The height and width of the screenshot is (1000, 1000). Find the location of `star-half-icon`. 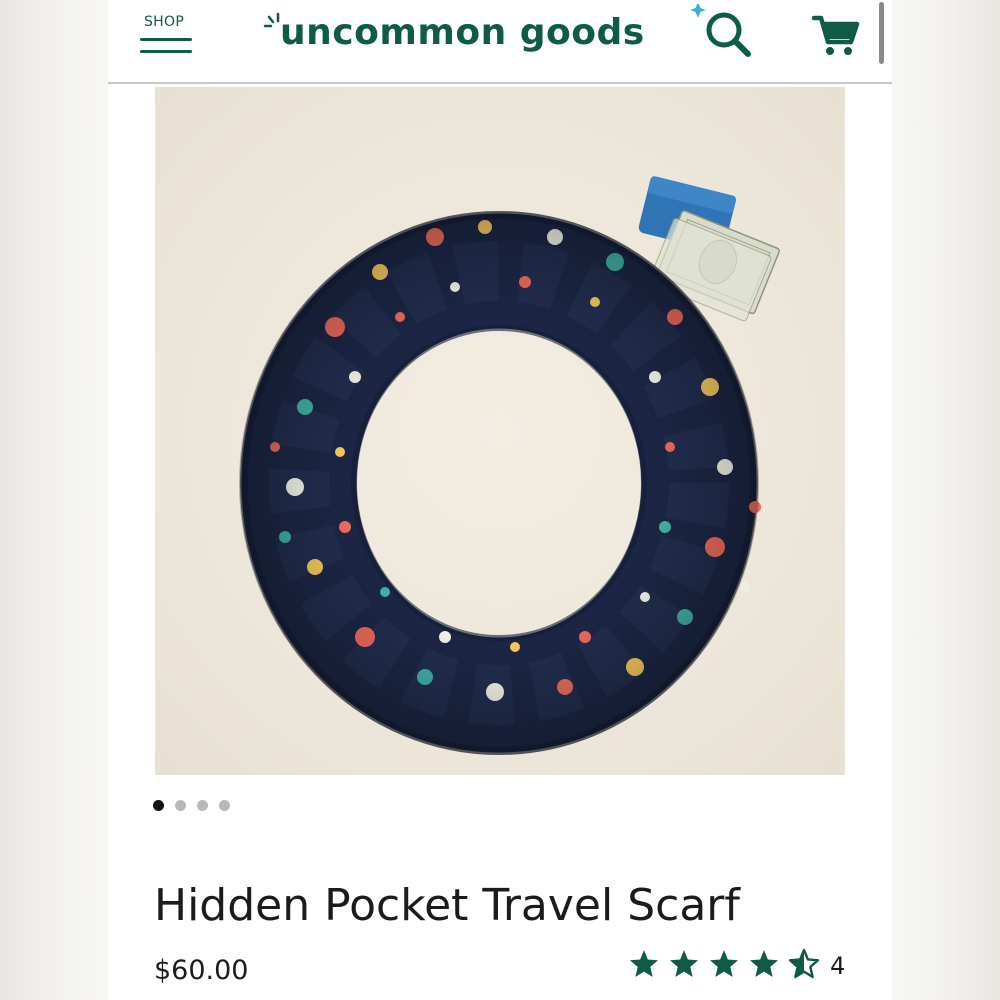

star-half-icon is located at coordinates (804, 963).